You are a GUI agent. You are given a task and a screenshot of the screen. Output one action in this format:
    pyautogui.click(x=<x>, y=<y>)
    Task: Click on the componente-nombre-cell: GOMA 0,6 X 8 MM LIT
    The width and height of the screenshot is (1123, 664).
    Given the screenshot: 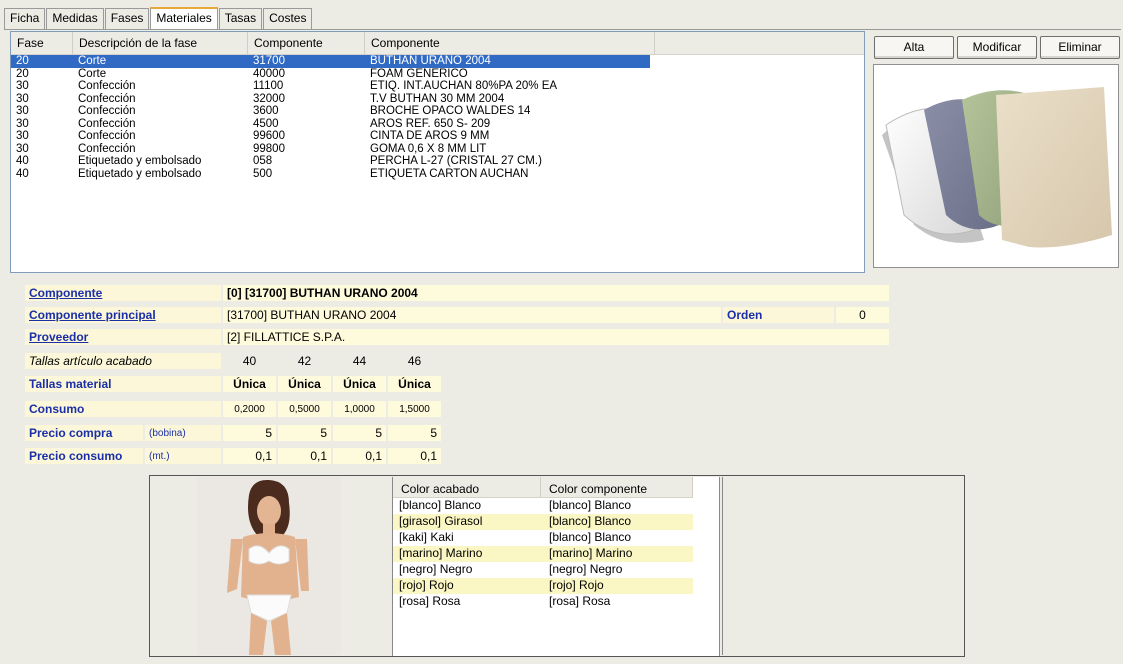 What is the action you would take?
    pyautogui.click(x=428, y=148)
    